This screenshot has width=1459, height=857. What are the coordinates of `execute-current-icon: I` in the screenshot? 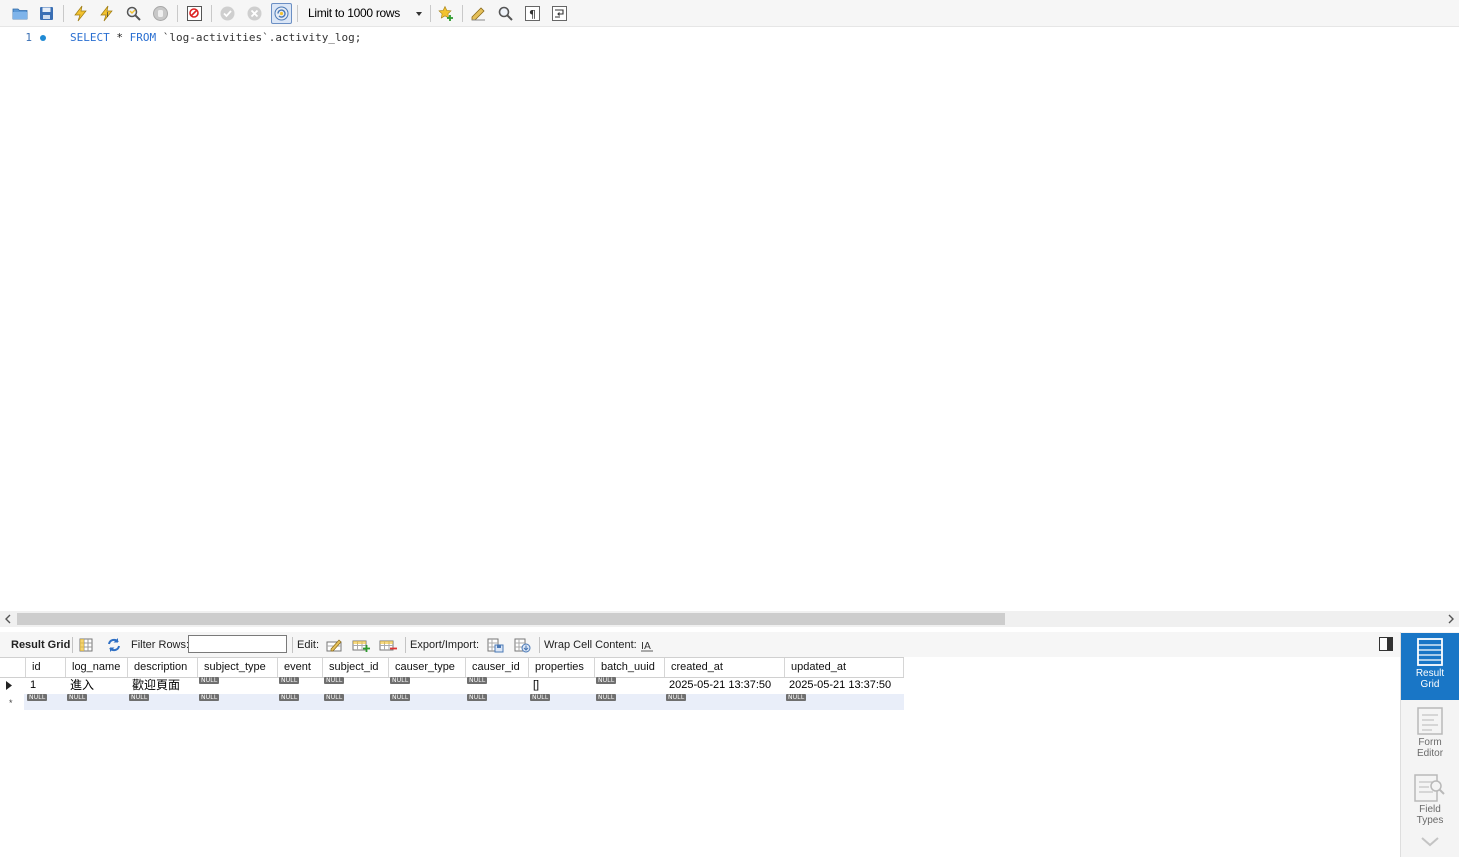 It's located at (106, 13).